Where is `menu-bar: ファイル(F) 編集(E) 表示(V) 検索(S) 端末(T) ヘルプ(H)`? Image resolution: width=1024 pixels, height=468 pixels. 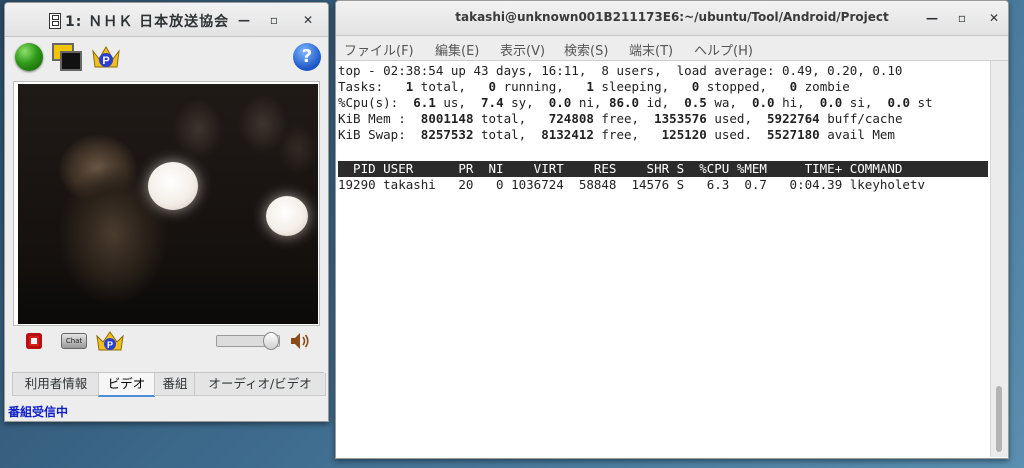
menu-bar: ファイル(F) 編集(E) 表示(V) 検索(S) 端末(T) ヘルプ(H) is located at coordinates (672, 48).